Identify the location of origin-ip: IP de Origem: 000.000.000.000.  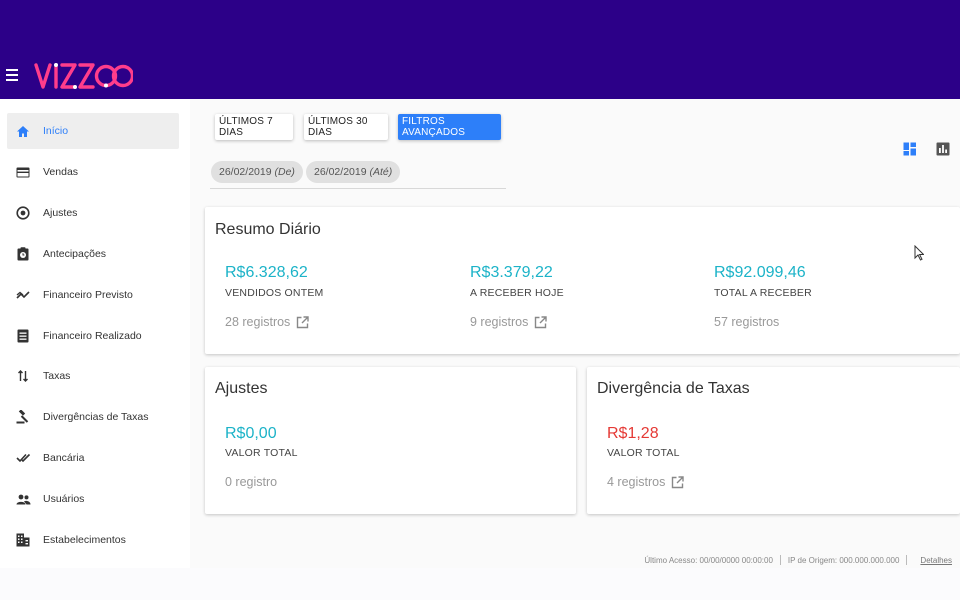
(843, 560).